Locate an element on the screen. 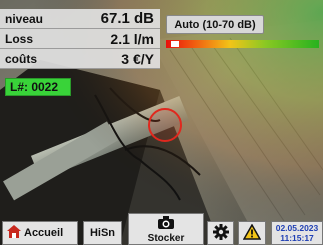 This screenshot has height=245, width=323. date-text: 02.05.2023 is located at coordinates (297, 228).